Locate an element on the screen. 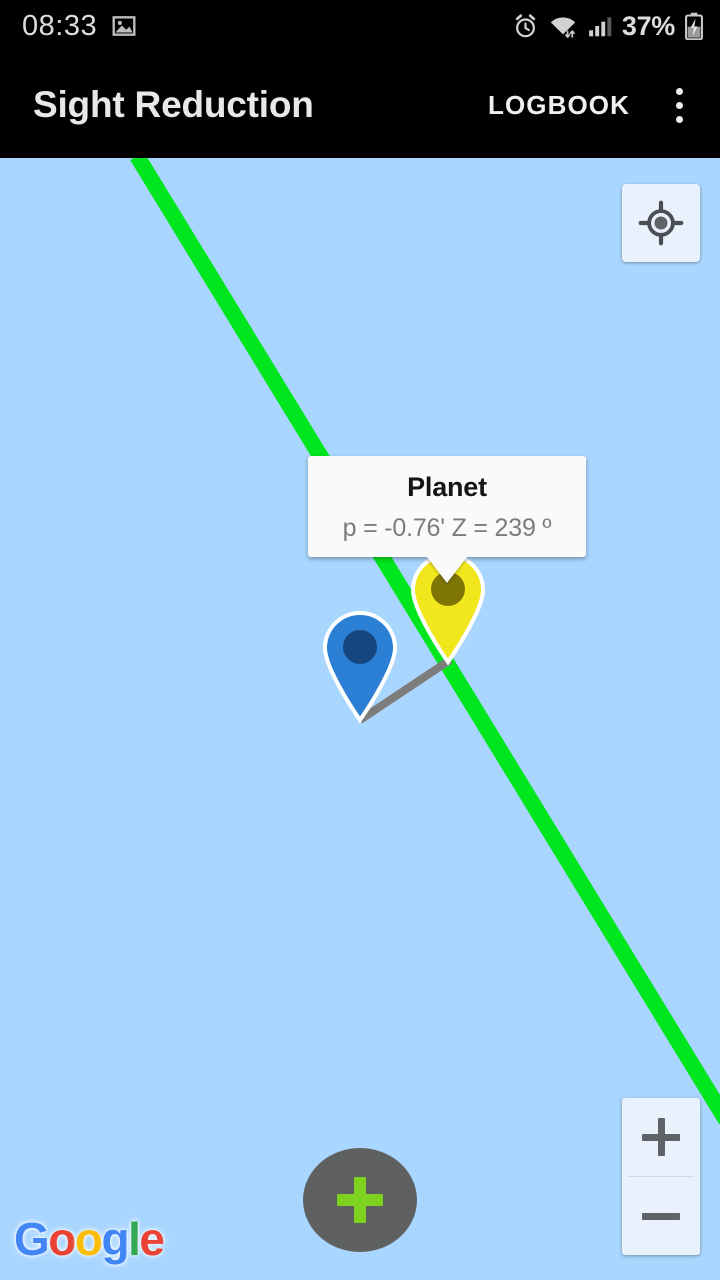  plus-icon is located at coordinates (360, 1200).